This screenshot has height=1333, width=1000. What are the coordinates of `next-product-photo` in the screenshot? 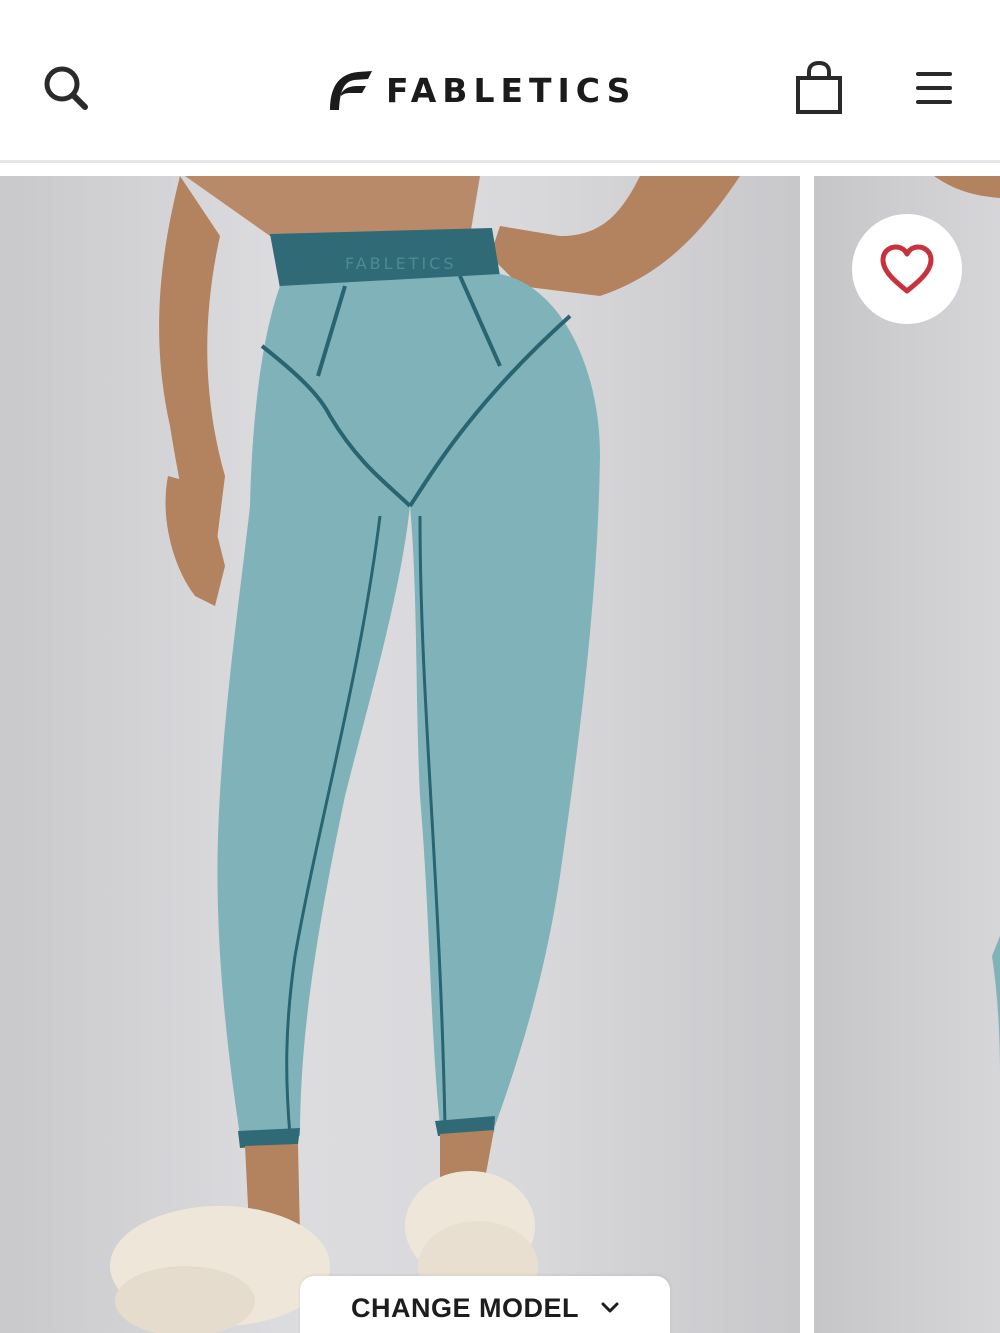 It's located at (967, 626).